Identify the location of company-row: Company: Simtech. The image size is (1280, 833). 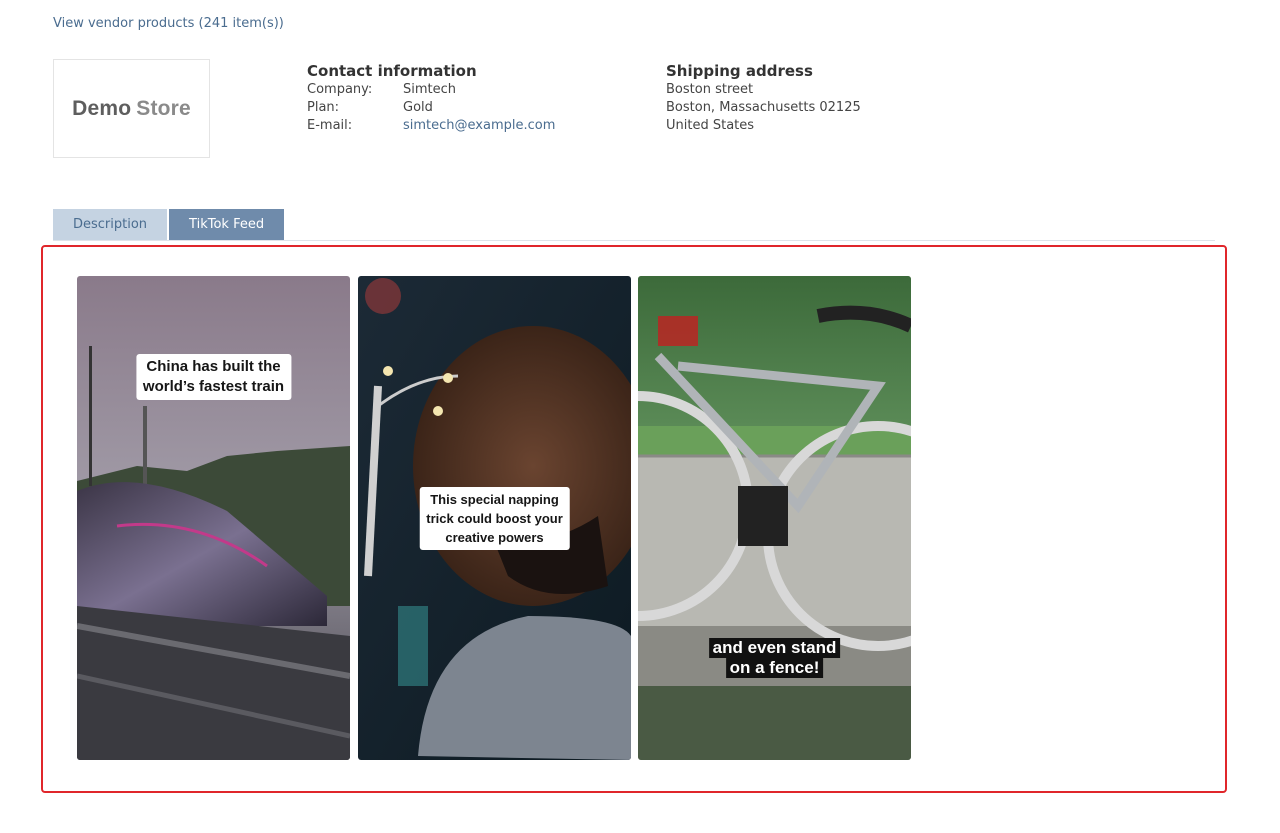
(382, 89).